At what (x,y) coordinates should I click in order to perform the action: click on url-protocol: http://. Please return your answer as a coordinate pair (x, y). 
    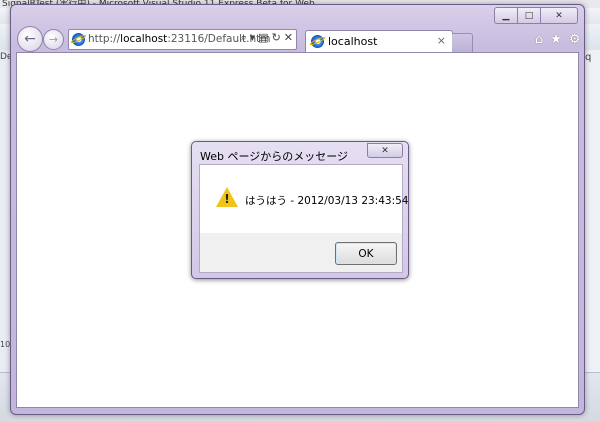
    Looking at the image, I should click on (104, 39).